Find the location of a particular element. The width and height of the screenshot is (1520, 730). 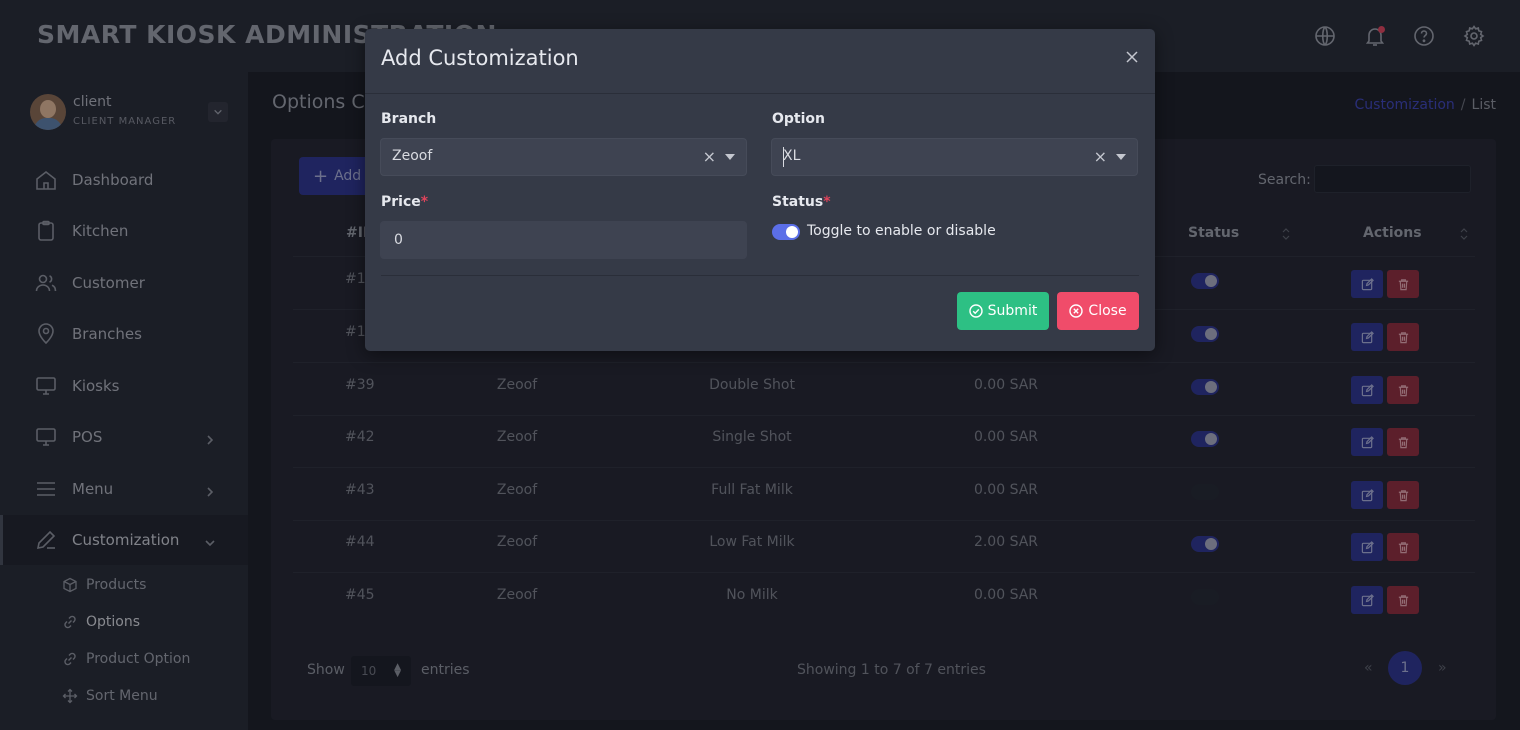

submit-label: Submit is located at coordinates (1012, 311).